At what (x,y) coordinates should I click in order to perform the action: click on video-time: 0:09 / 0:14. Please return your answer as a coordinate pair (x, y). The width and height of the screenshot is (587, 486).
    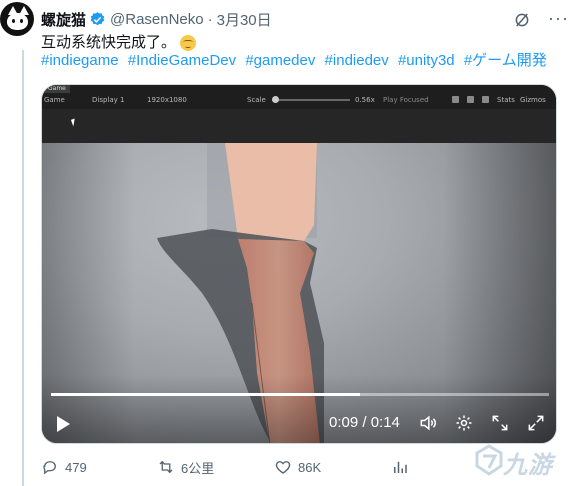
    Looking at the image, I should click on (364, 422).